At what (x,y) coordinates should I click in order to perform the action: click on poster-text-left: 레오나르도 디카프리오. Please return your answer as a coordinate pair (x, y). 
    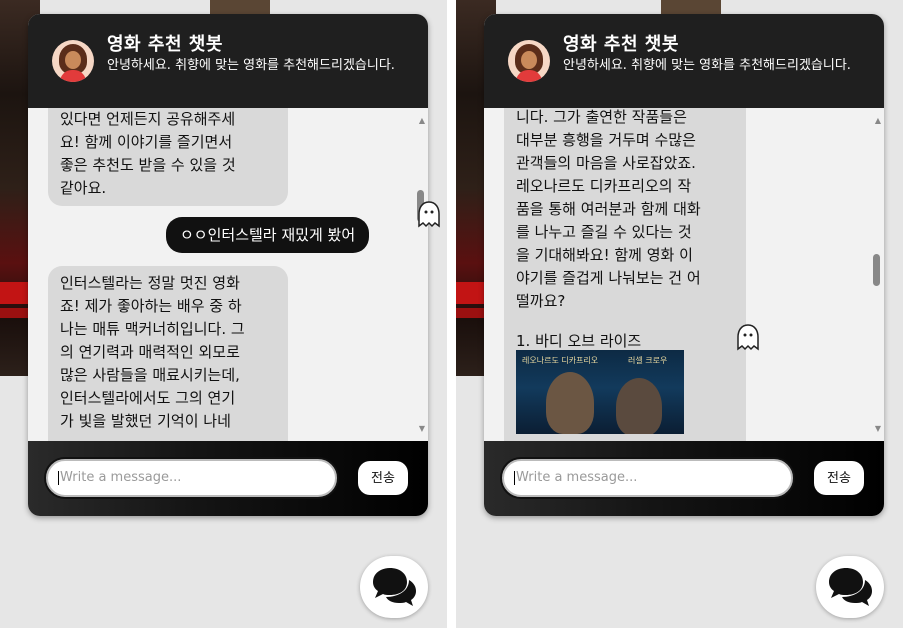
    Looking at the image, I should click on (560, 360).